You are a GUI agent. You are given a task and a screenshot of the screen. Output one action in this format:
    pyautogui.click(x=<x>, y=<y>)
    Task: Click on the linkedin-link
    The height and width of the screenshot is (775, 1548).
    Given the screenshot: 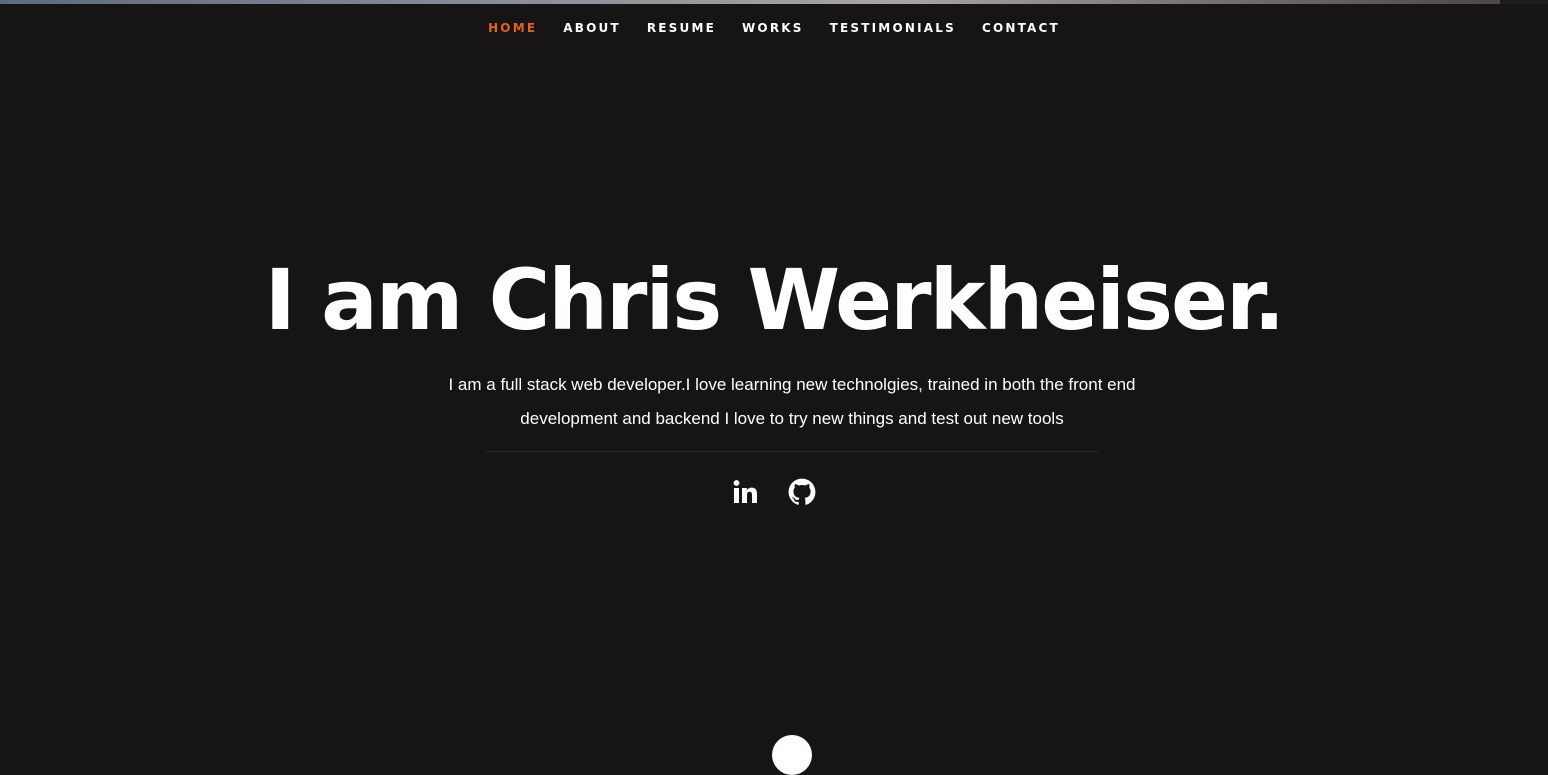 What is the action you would take?
    pyautogui.click(x=746, y=492)
    